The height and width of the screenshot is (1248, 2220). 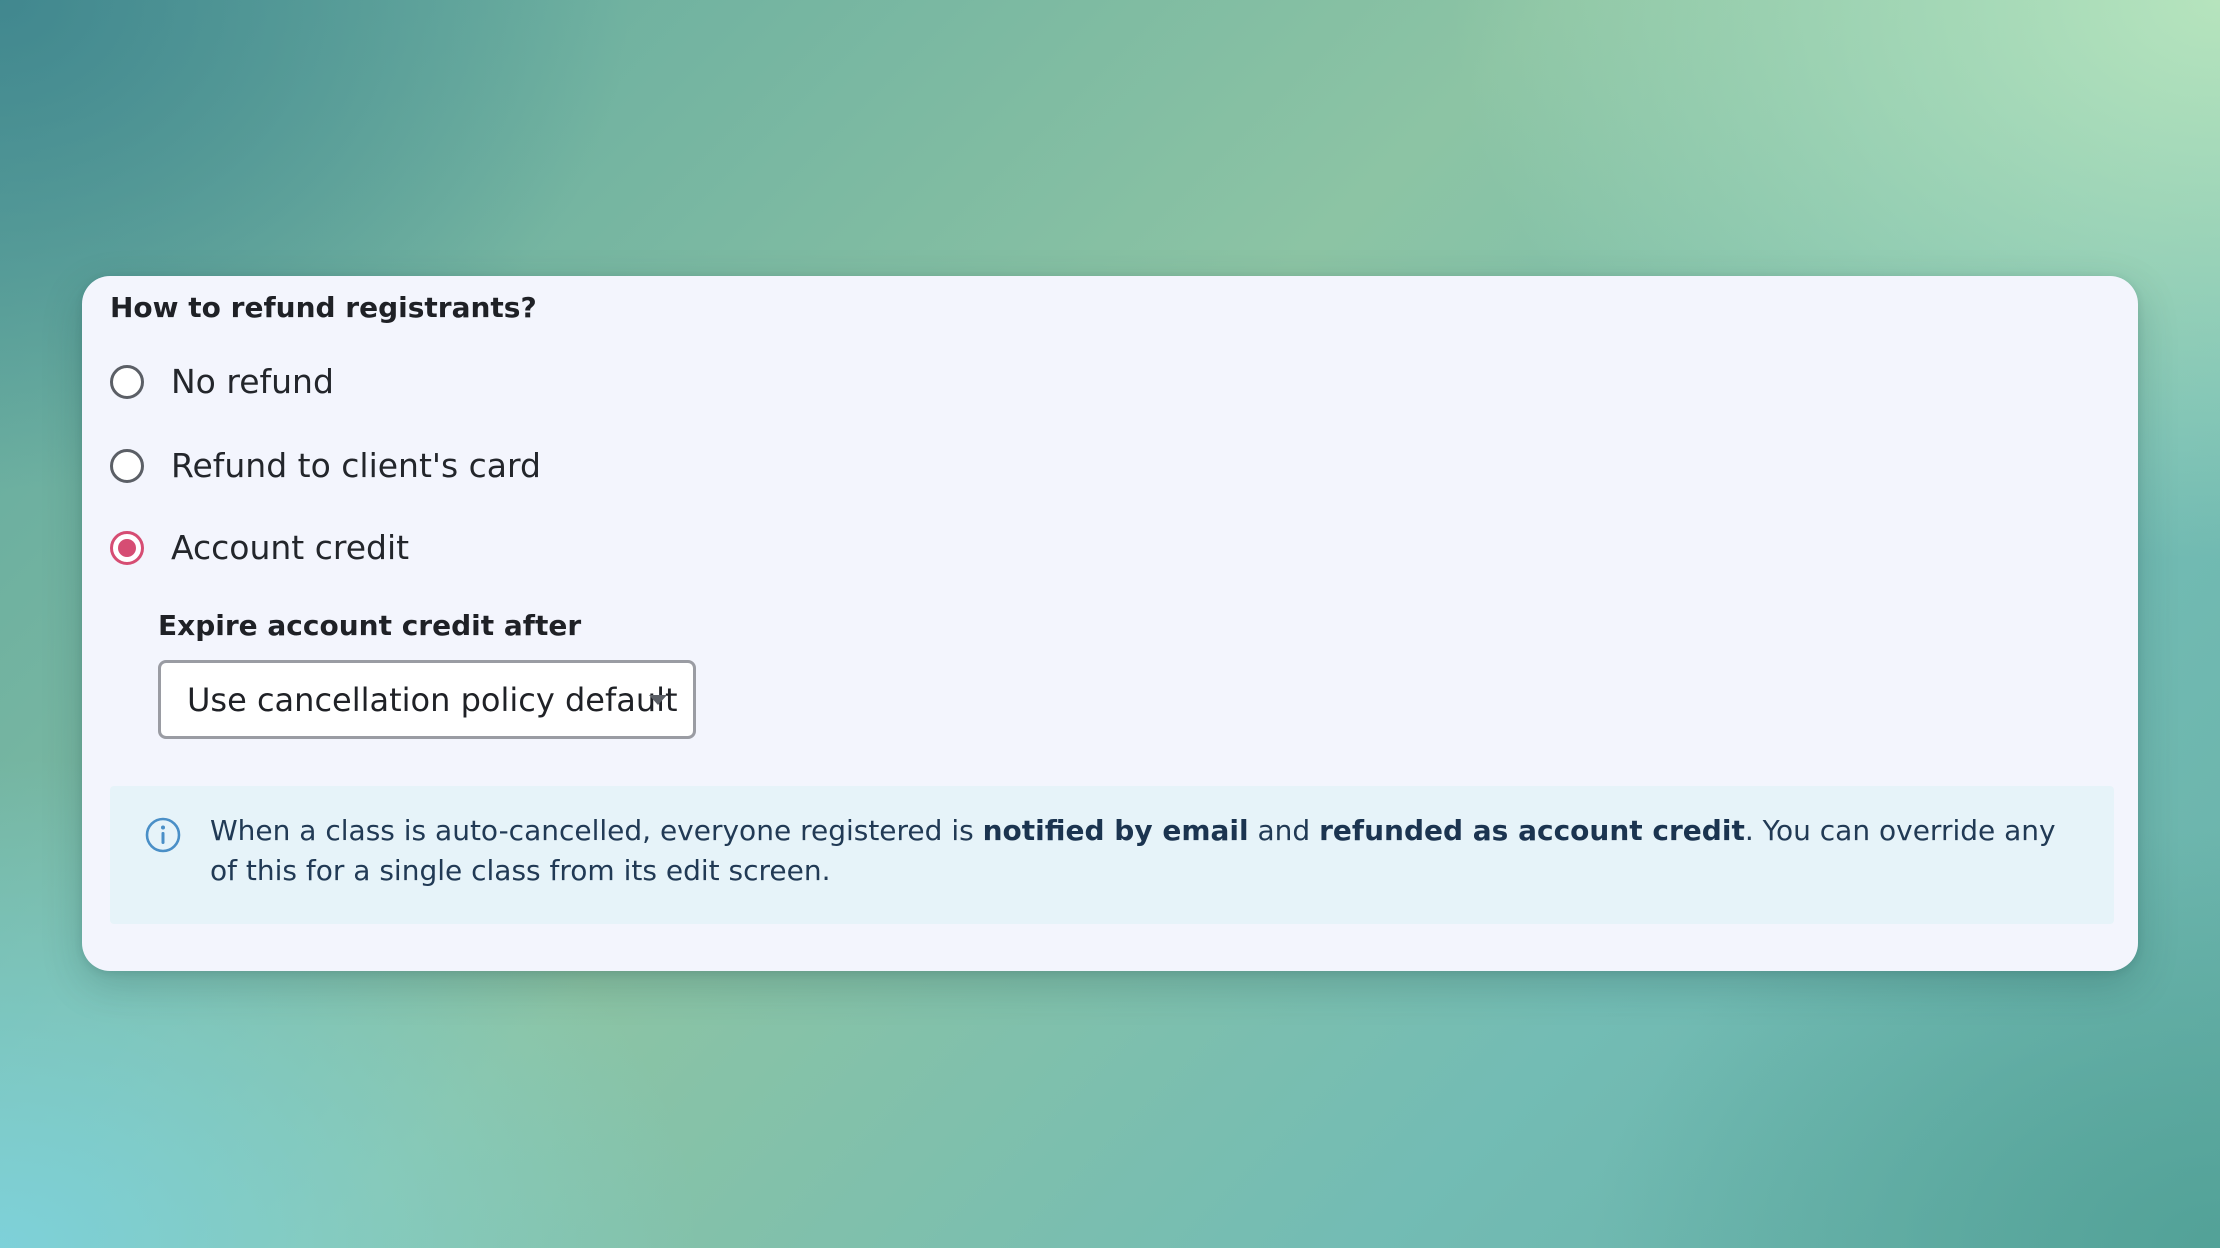 What do you see at coordinates (323, 307) in the screenshot?
I see `refund-question-heading: How to refund registrants?` at bounding box center [323, 307].